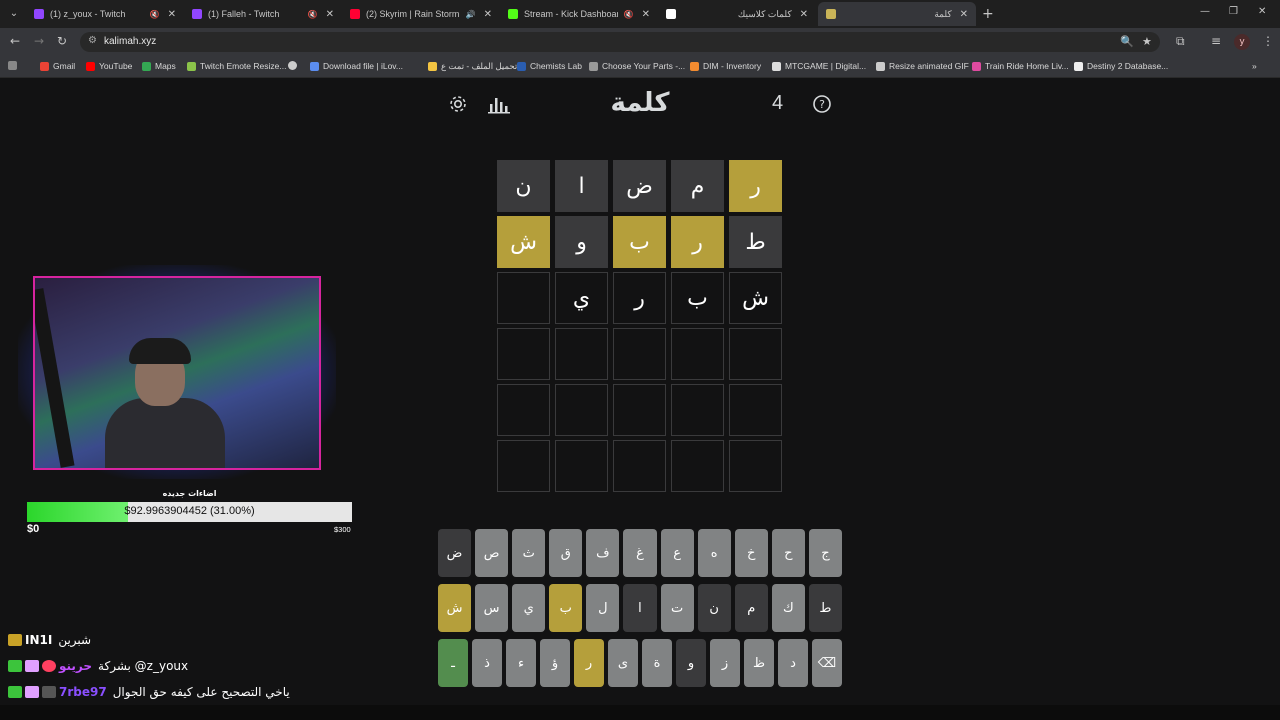 The height and width of the screenshot is (720, 1280). What do you see at coordinates (825, 553) in the screenshot?
I see `keyboard-key: ج` at bounding box center [825, 553].